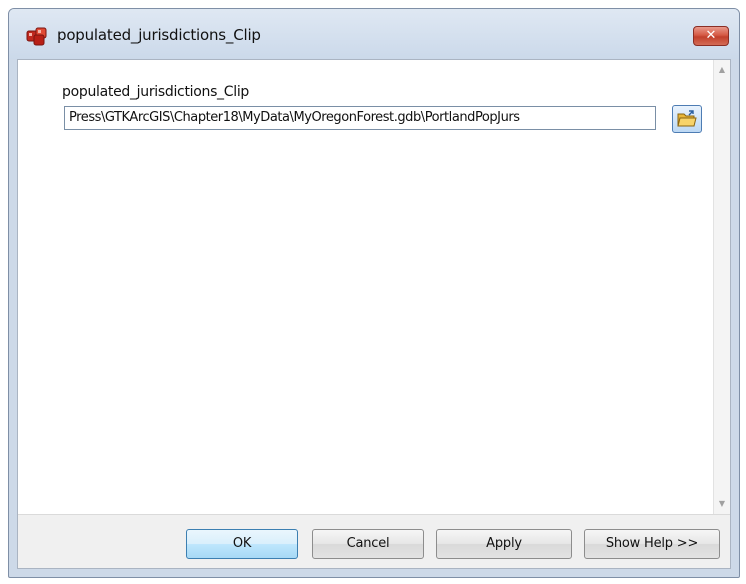 The image size is (746, 584). I want to click on window-title: populated_jurisdictions_Clip, so click(159, 35).